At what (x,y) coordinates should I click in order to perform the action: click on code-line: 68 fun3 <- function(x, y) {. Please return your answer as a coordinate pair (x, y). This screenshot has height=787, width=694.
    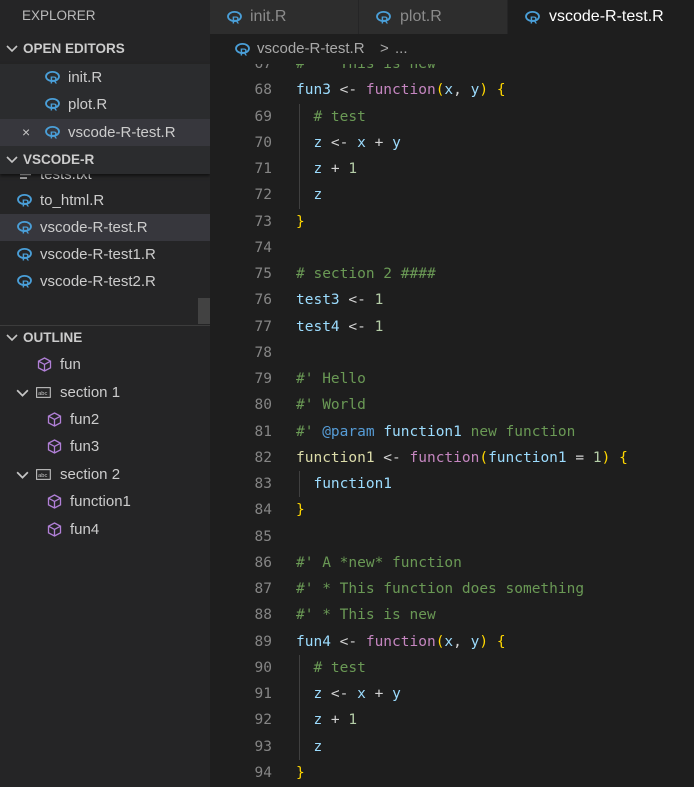
    Looking at the image, I should click on (452, 90).